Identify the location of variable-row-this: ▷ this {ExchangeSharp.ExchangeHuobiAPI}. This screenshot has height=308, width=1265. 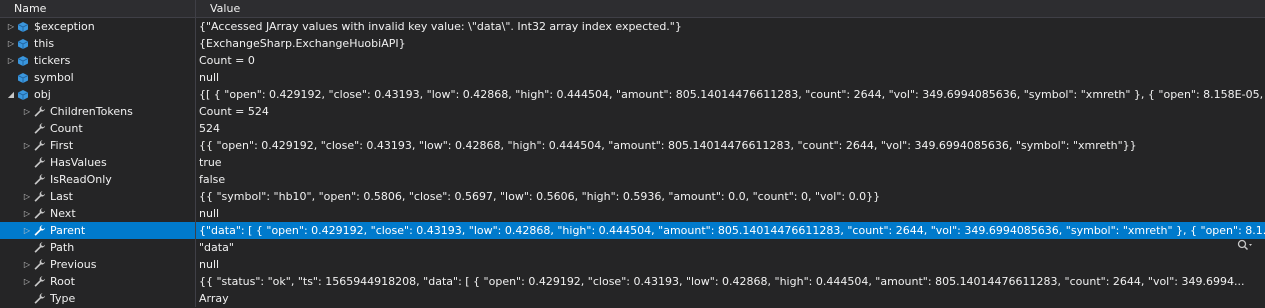
(632, 43).